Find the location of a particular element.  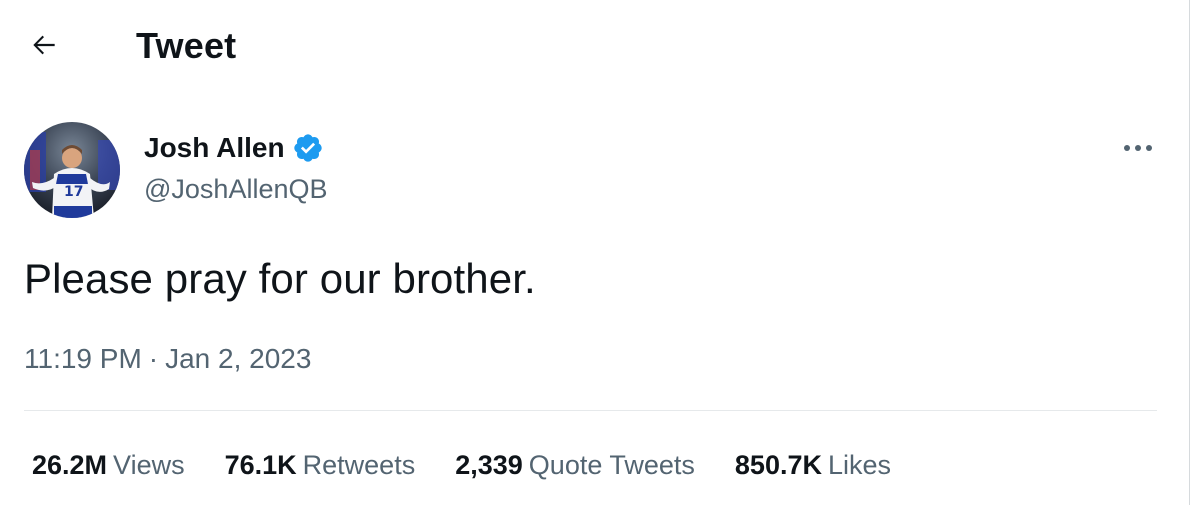

stat-views: 26.2M Views is located at coordinates (108, 465).